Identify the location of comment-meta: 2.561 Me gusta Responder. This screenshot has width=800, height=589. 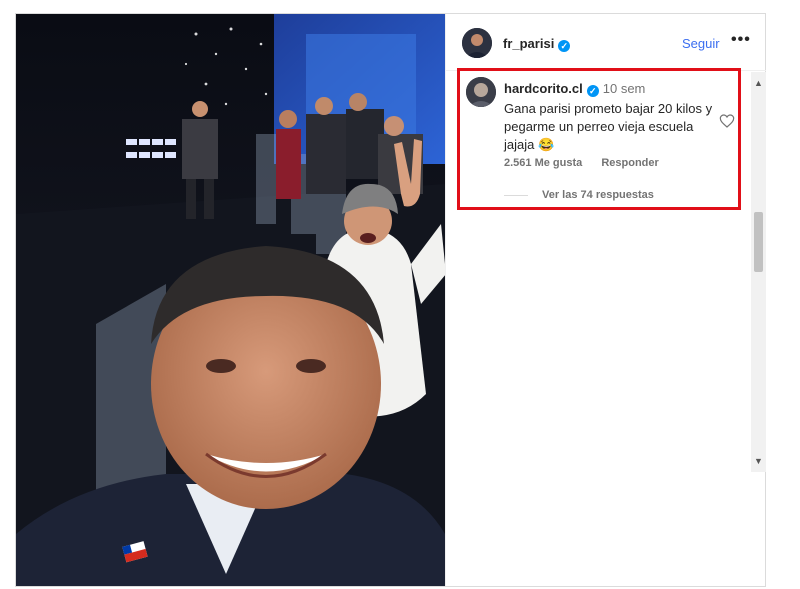
(581, 163).